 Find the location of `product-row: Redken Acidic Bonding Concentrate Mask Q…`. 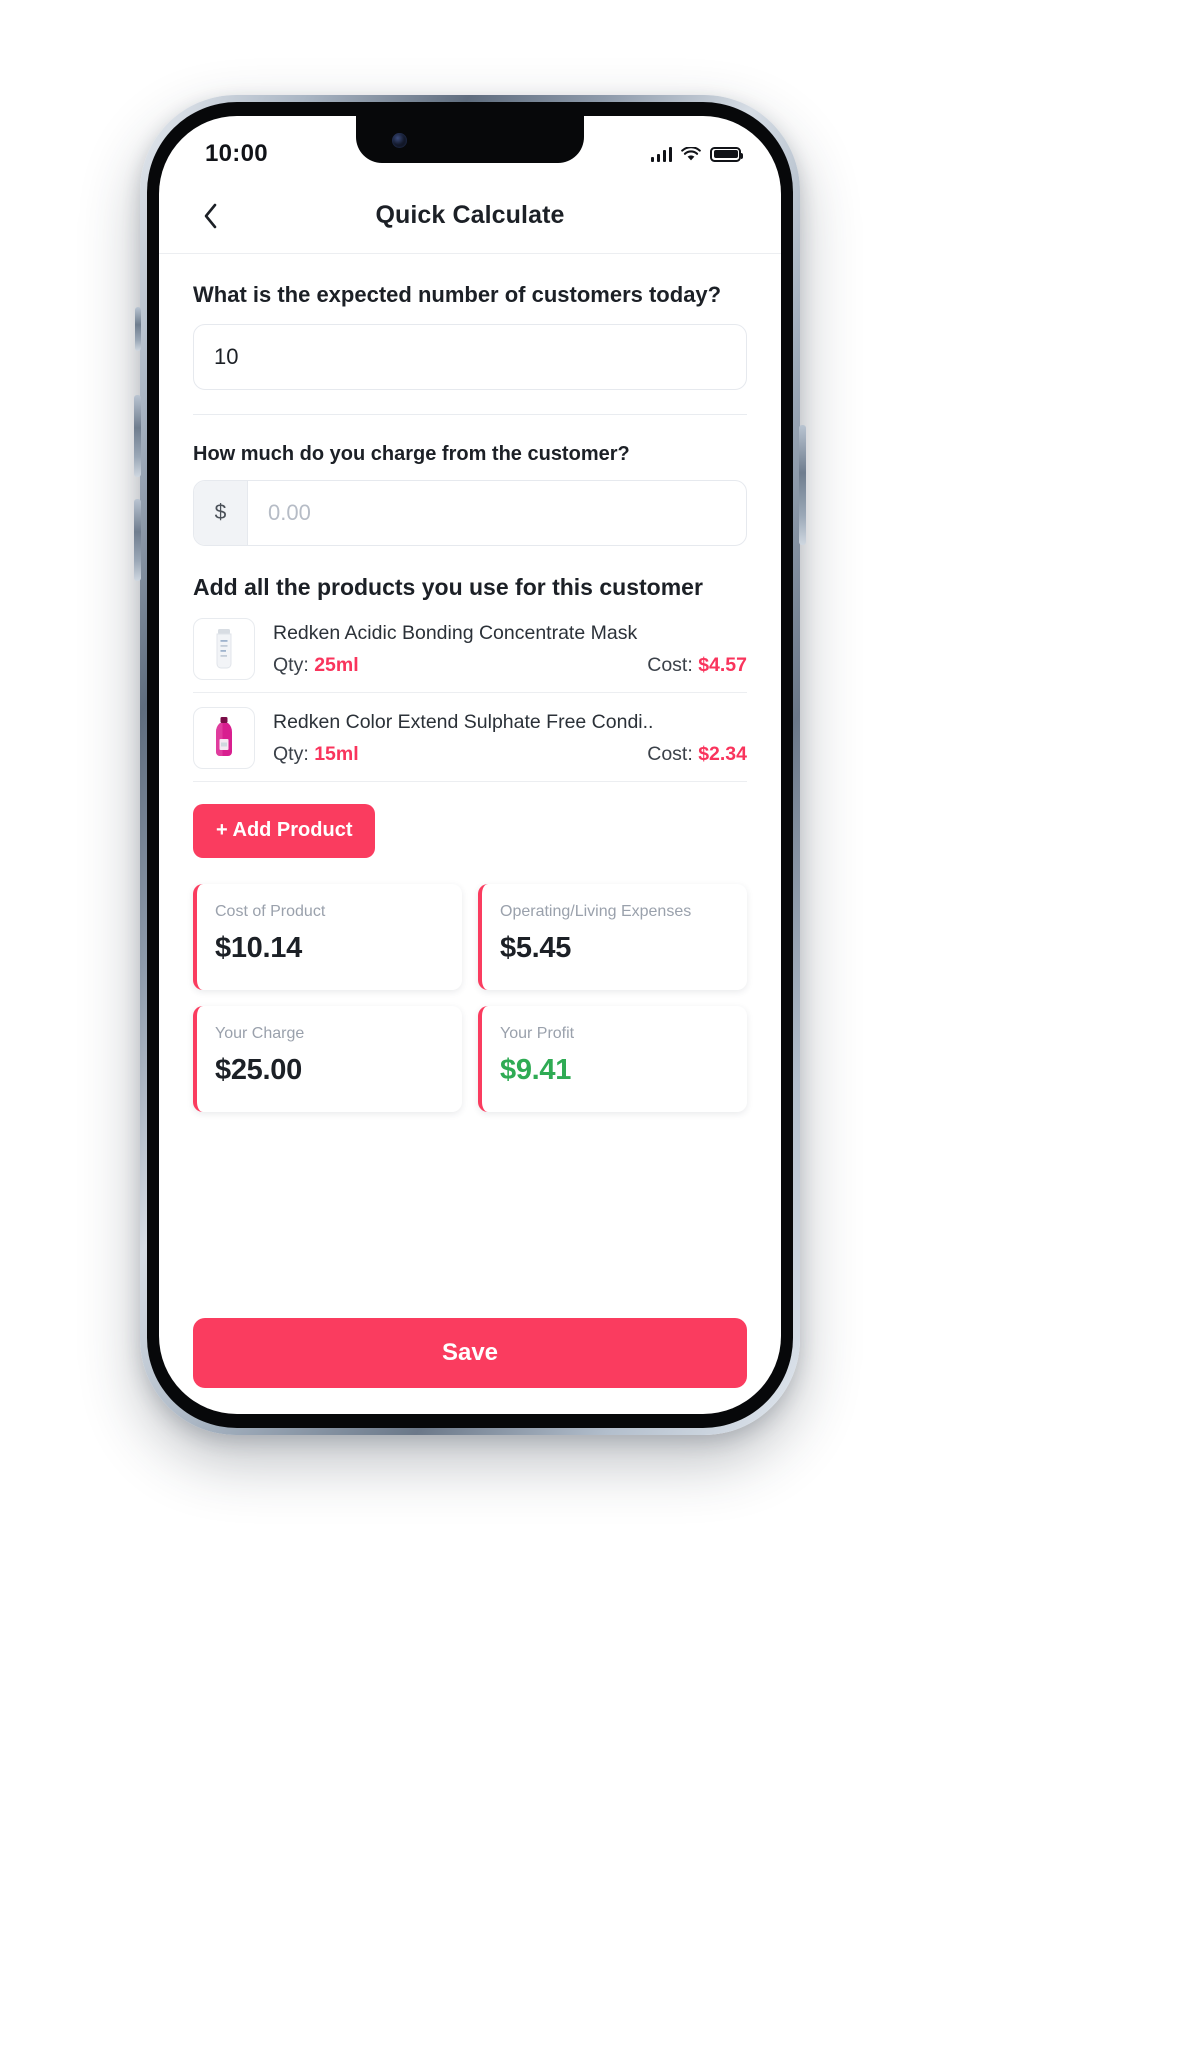

product-row: Redken Acidic Bonding Concentrate Mask Q… is located at coordinates (470, 648).